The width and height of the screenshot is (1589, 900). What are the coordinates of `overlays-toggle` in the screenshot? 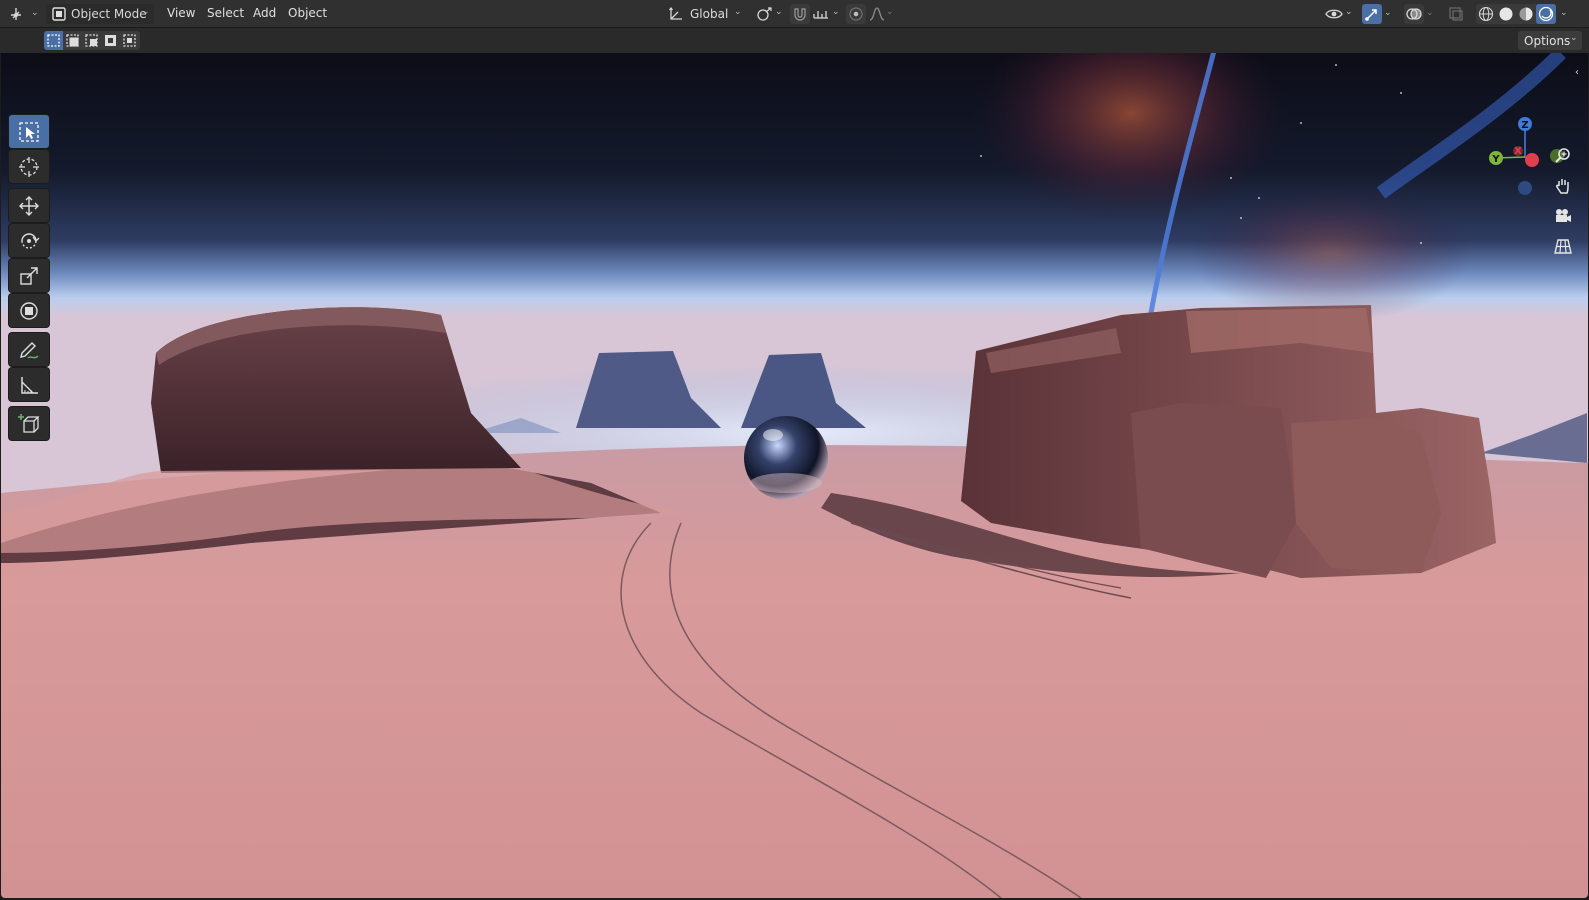 It's located at (1414, 14).